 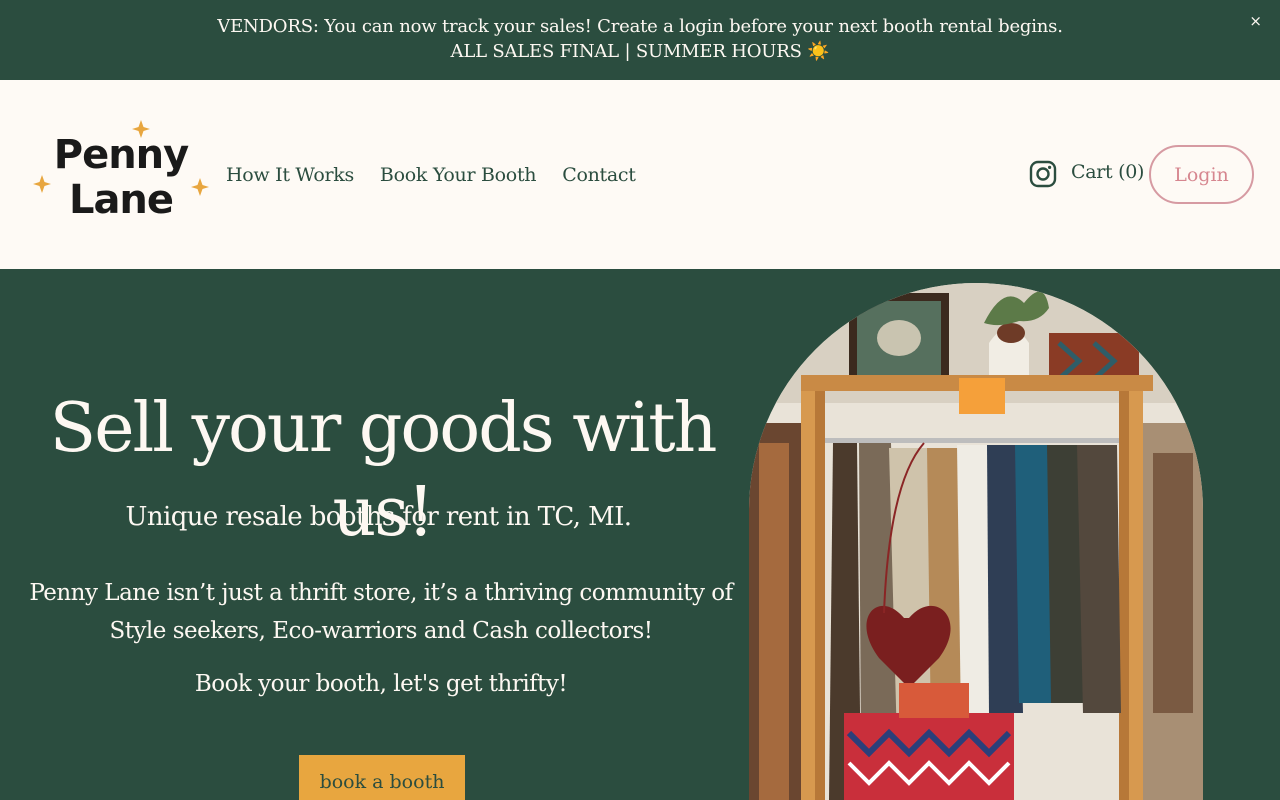 I want to click on nav-how-it-works: How It Works, so click(x=290, y=175).